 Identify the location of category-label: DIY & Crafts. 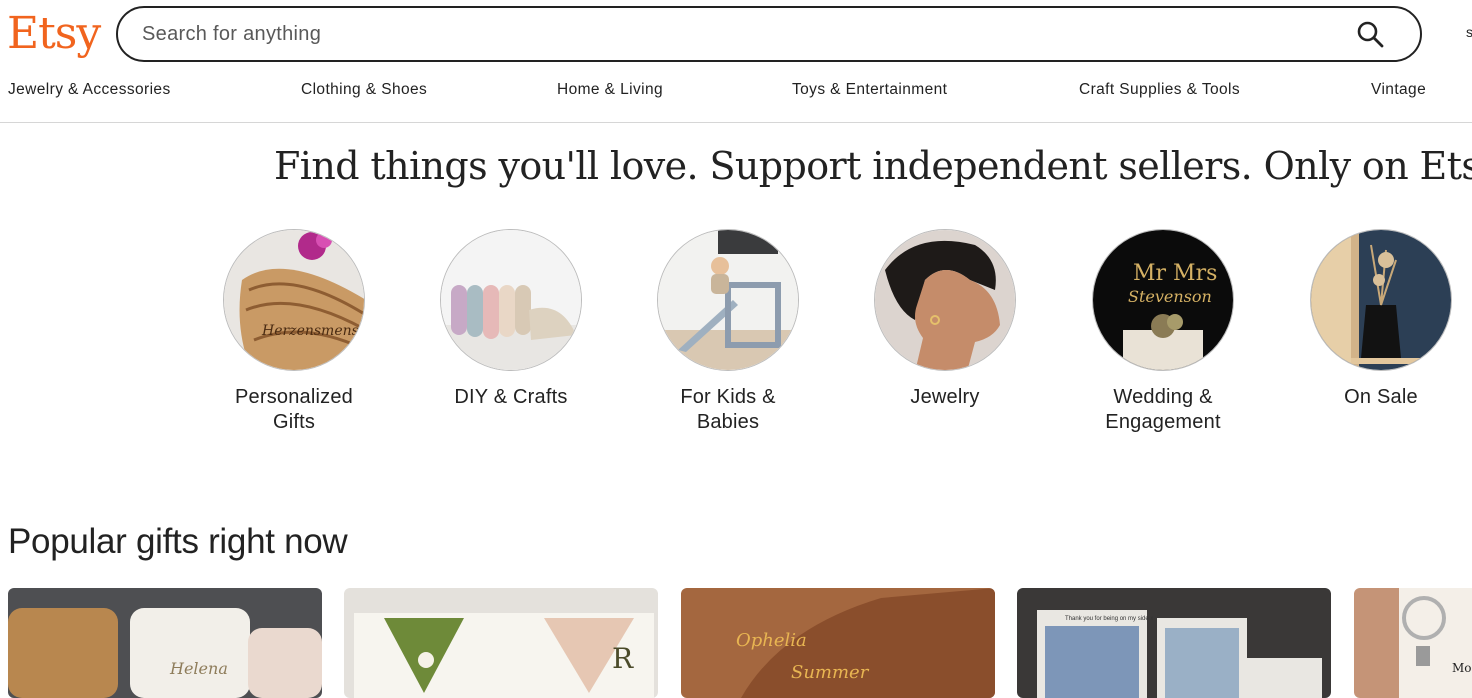
(511, 397).